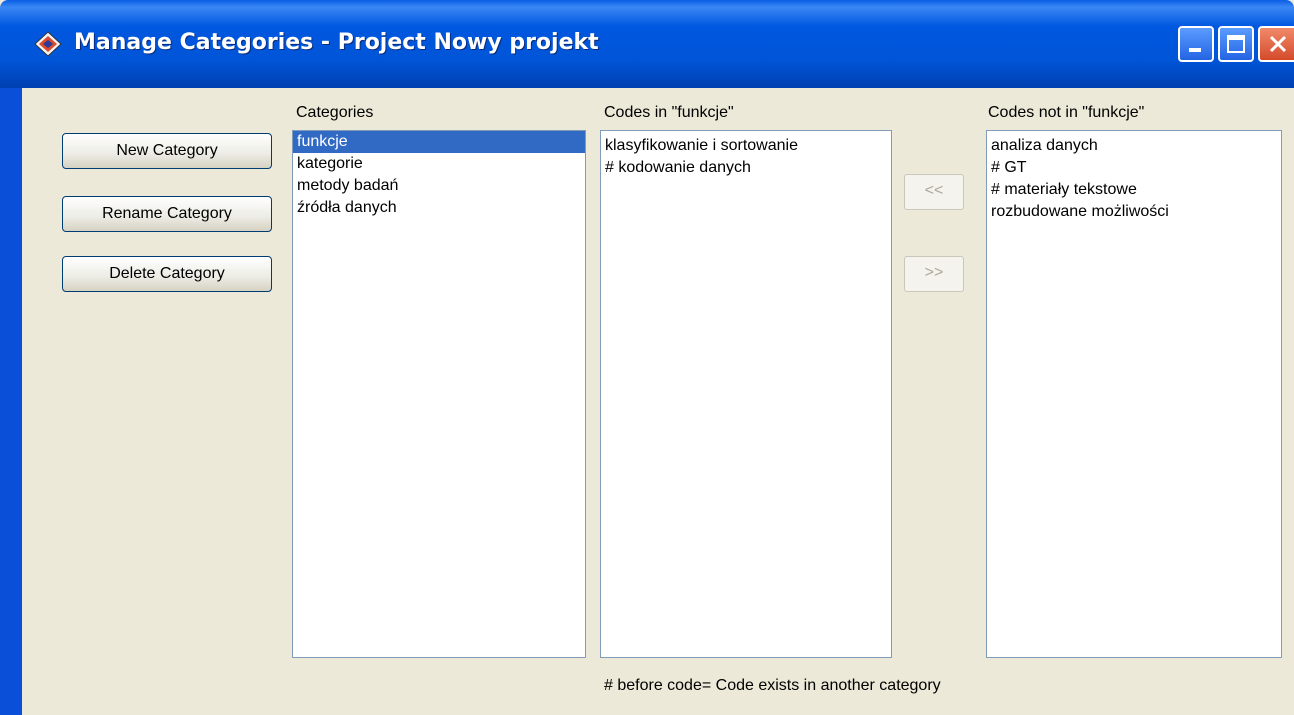 This screenshot has width=1294, height=715. Describe the element at coordinates (746, 168) in the screenshot. I see `list-item: # kodowanie danych` at that location.